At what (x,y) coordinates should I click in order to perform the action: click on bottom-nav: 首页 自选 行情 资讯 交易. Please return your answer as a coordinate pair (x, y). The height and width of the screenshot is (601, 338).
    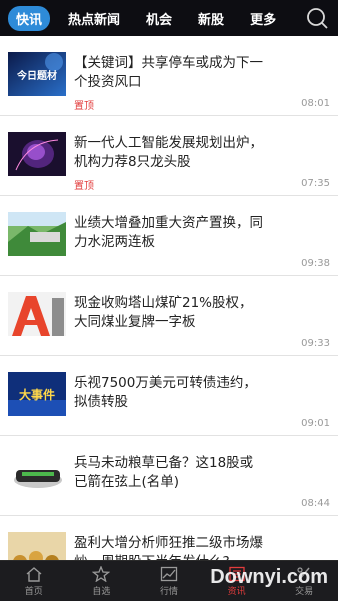
    Looking at the image, I should click on (169, 580).